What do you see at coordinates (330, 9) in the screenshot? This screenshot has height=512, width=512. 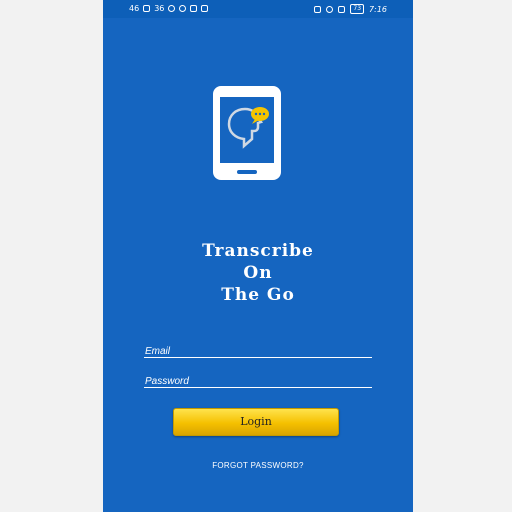 I see `alarm-icon` at bounding box center [330, 9].